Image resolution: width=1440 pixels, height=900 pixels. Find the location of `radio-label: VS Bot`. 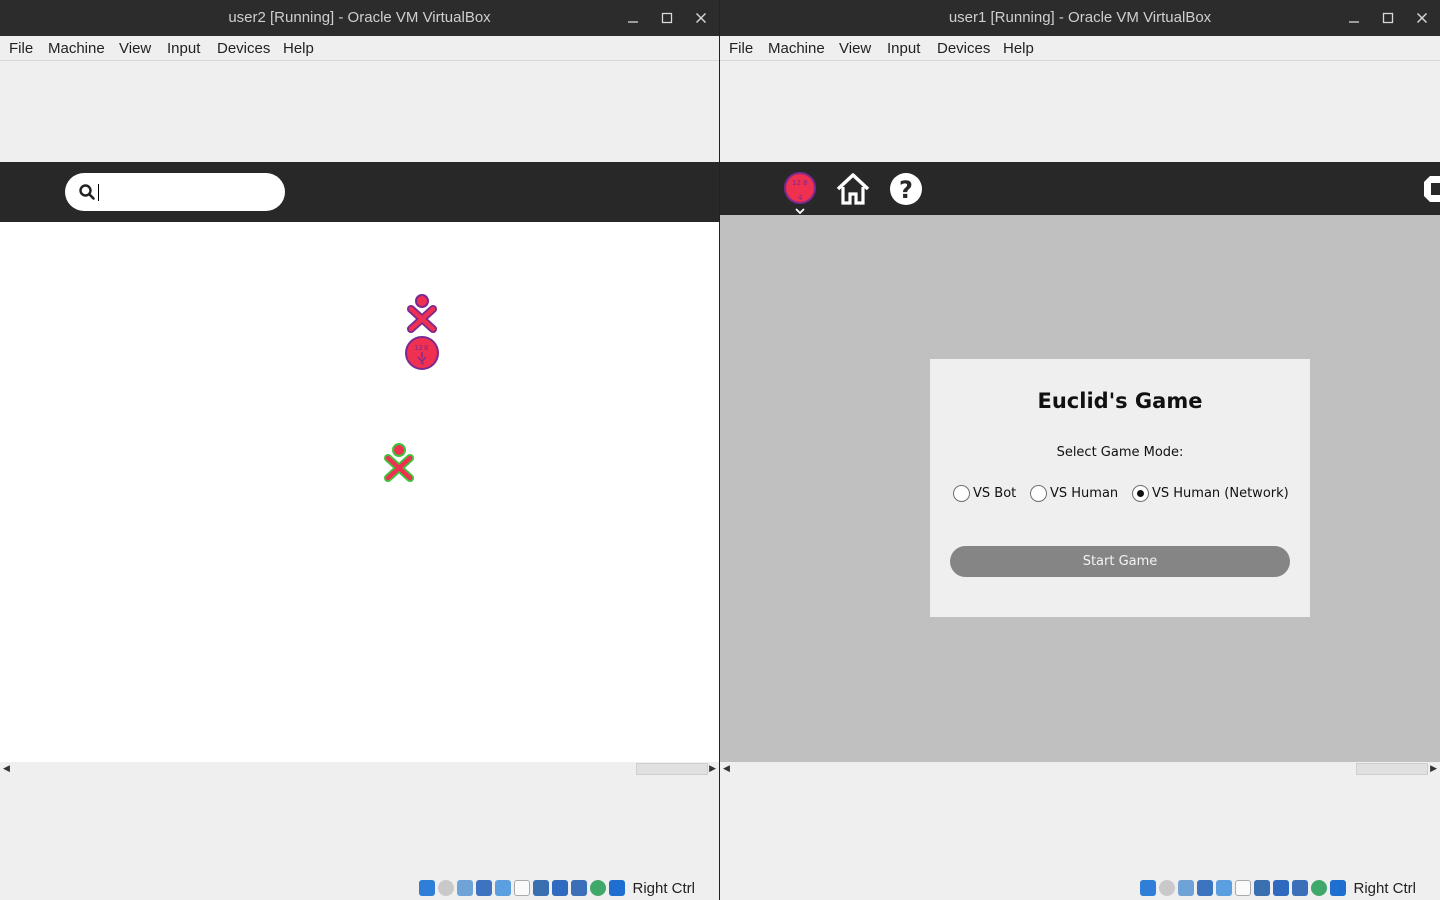

radio-label: VS Bot is located at coordinates (995, 493).